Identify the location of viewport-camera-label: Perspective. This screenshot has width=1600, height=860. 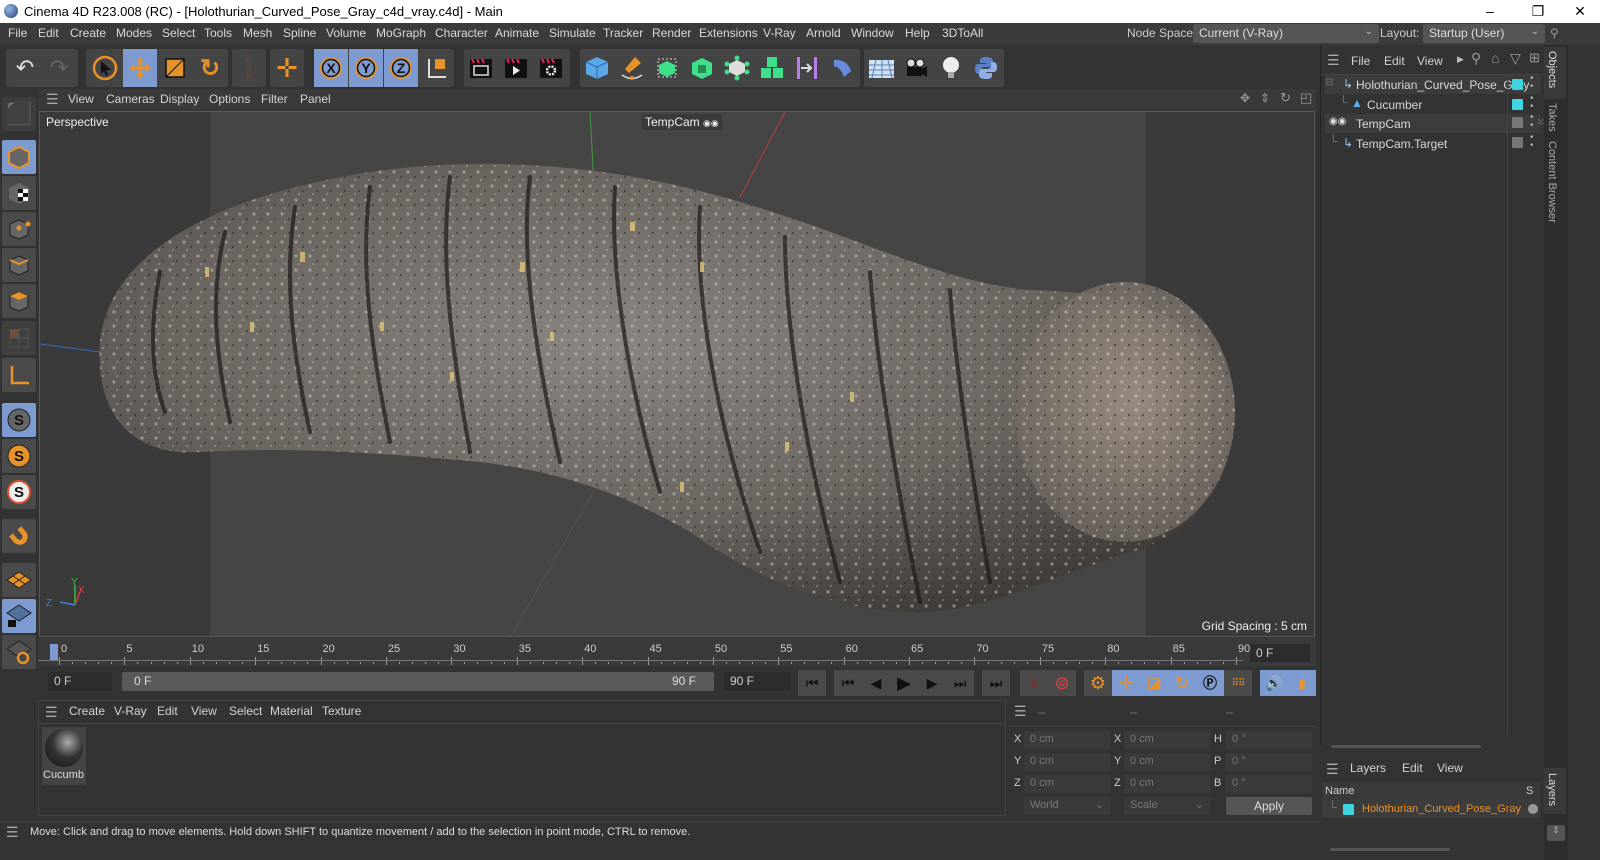
(77, 122).